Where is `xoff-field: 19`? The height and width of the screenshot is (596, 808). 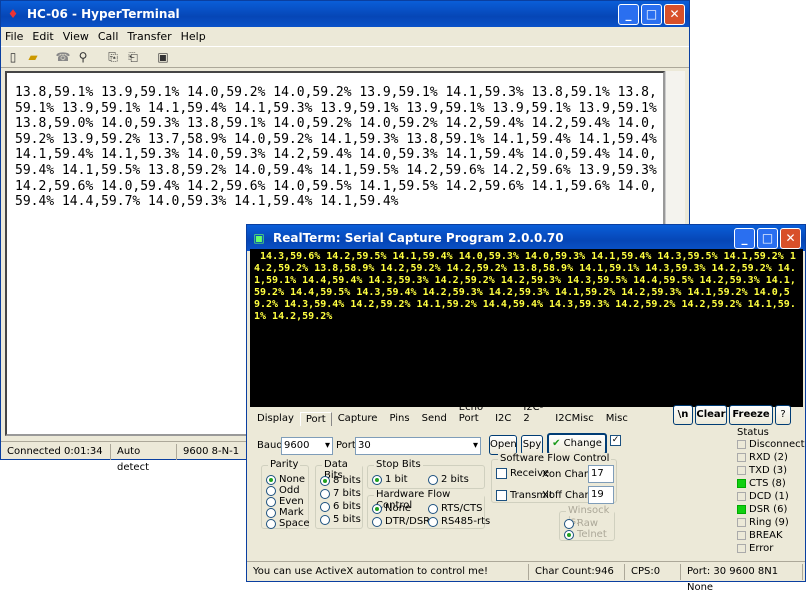 xoff-field: 19 is located at coordinates (601, 495).